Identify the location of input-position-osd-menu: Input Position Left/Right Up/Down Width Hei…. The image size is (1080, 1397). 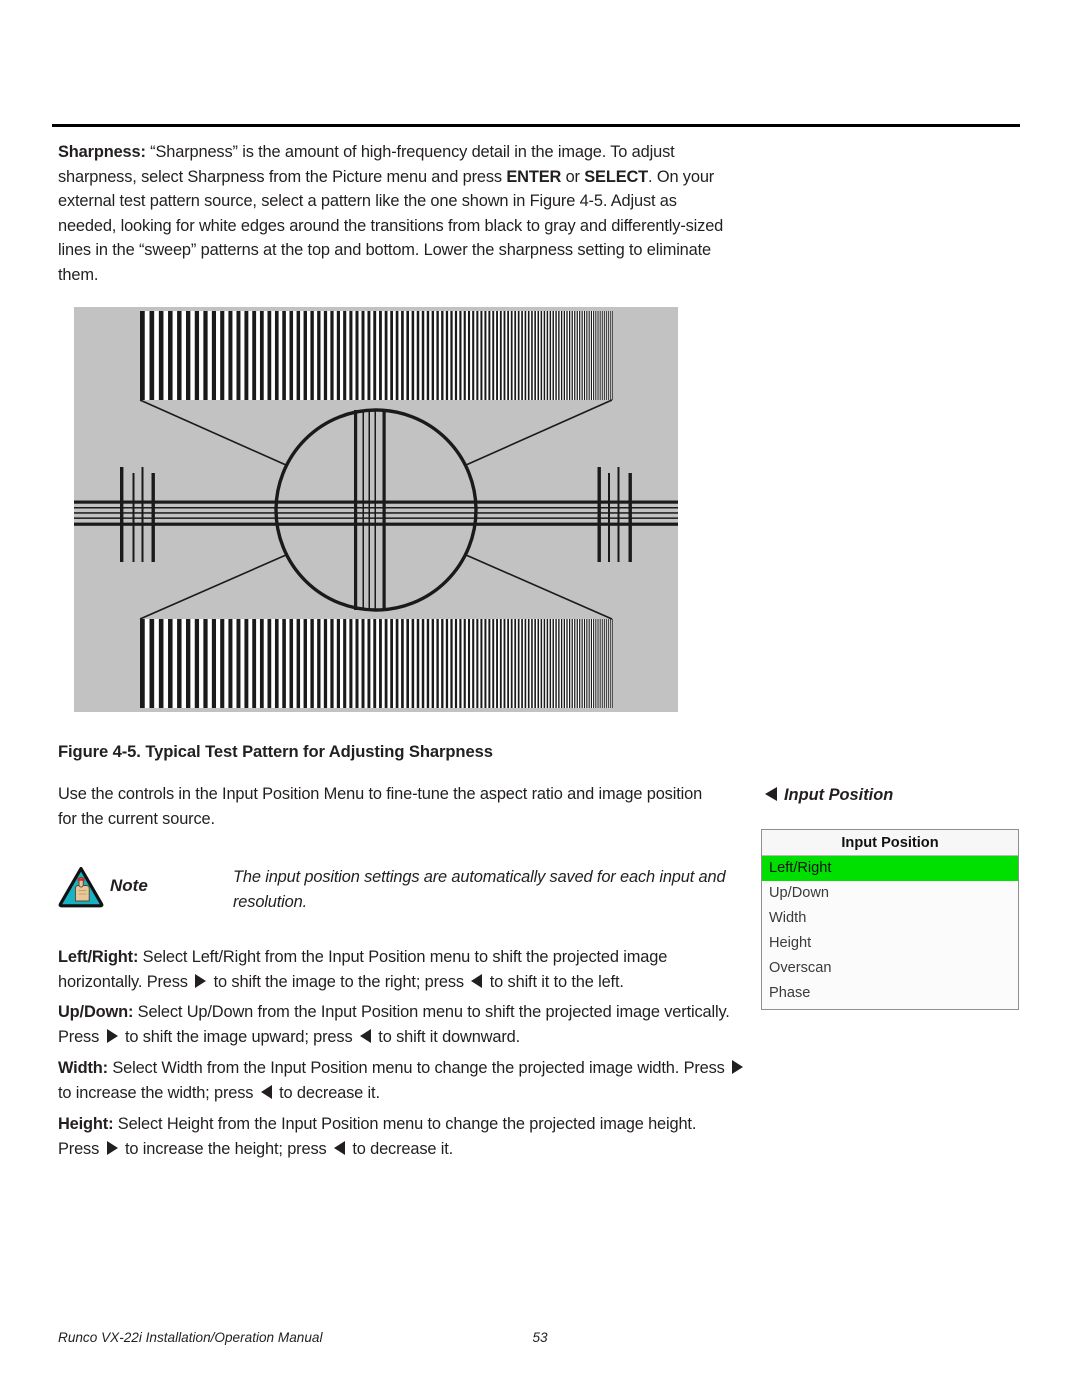
(890, 919).